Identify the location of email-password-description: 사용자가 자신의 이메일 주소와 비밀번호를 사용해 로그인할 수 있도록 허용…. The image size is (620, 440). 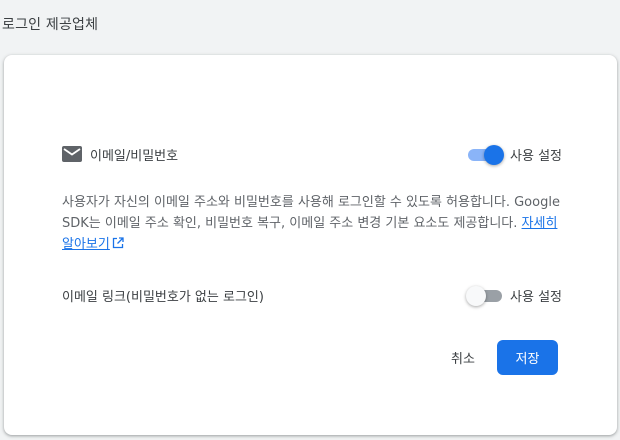
(312, 223).